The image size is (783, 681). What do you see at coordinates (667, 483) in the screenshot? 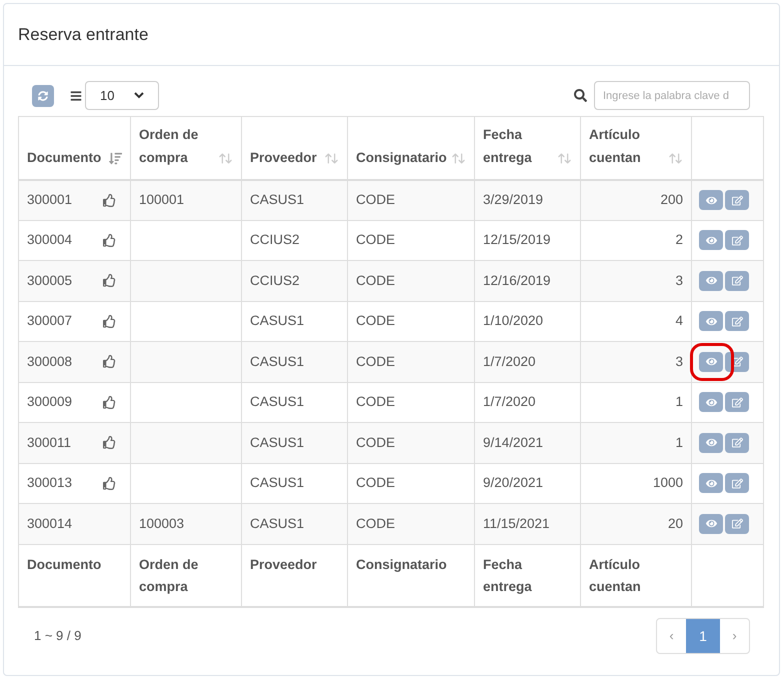
I see `table-cell-text: 1000` at bounding box center [667, 483].